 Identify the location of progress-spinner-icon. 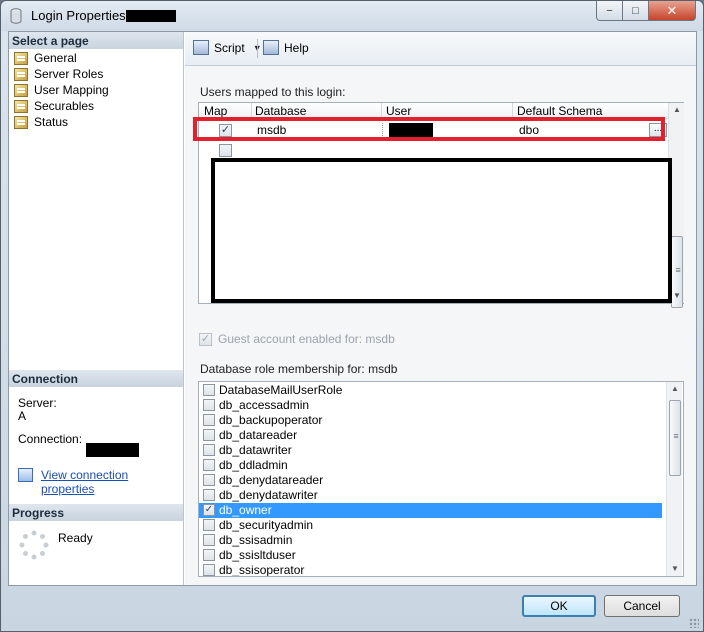
(34, 545).